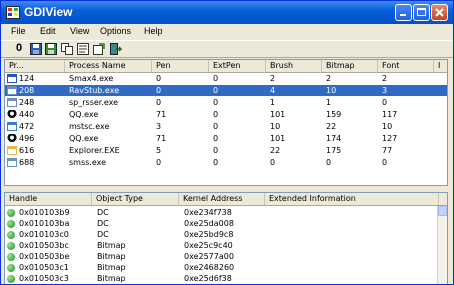  Describe the element at coordinates (84, 138) in the screenshot. I see `process-cell-name: QQ.exe` at that location.